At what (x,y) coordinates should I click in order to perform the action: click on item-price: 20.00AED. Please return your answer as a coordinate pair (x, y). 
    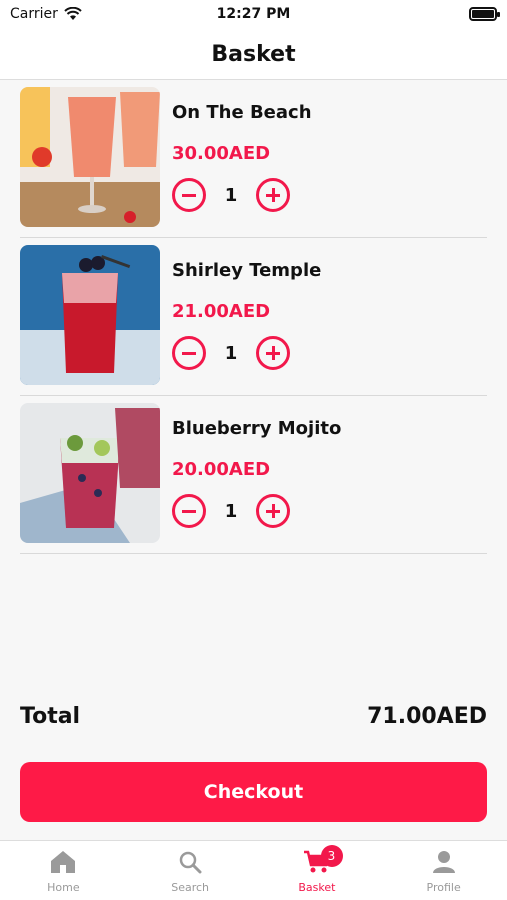
    Looking at the image, I should click on (221, 469).